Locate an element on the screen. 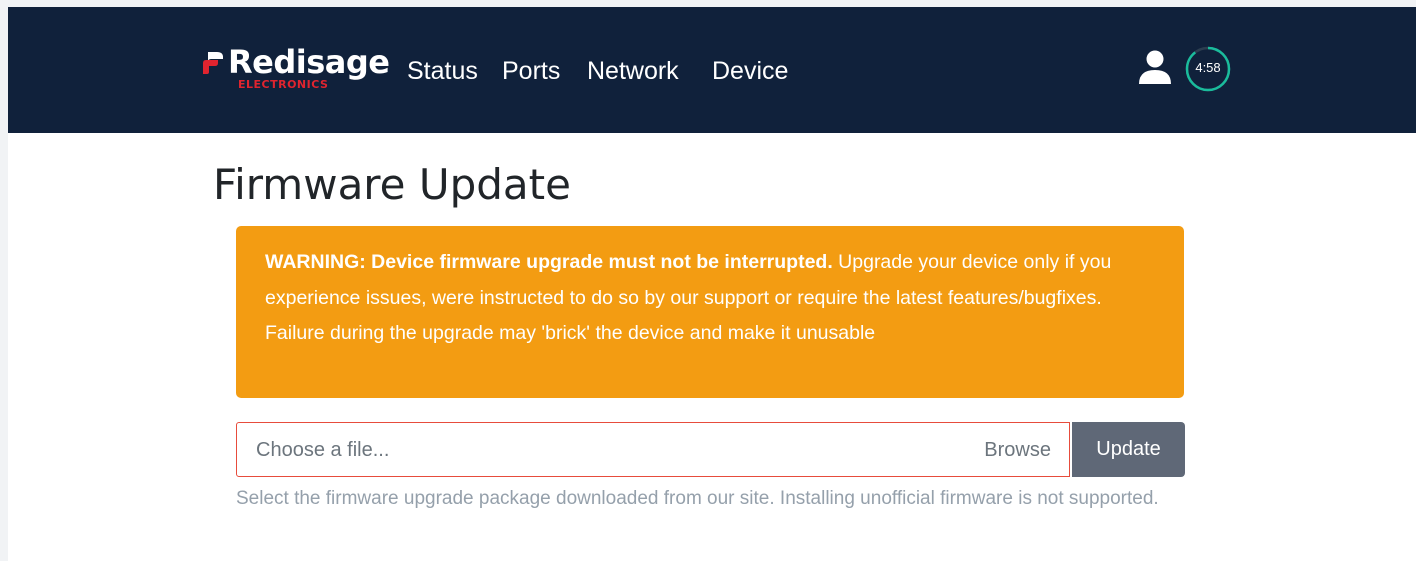 This screenshot has width=1416, height=561. browse-button: Browse is located at coordinates (1017, 450).